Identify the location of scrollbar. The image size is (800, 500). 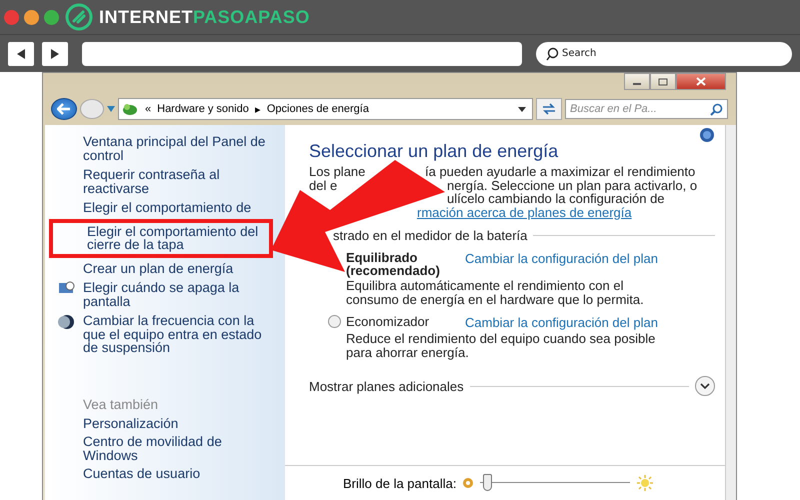
(730, 312).